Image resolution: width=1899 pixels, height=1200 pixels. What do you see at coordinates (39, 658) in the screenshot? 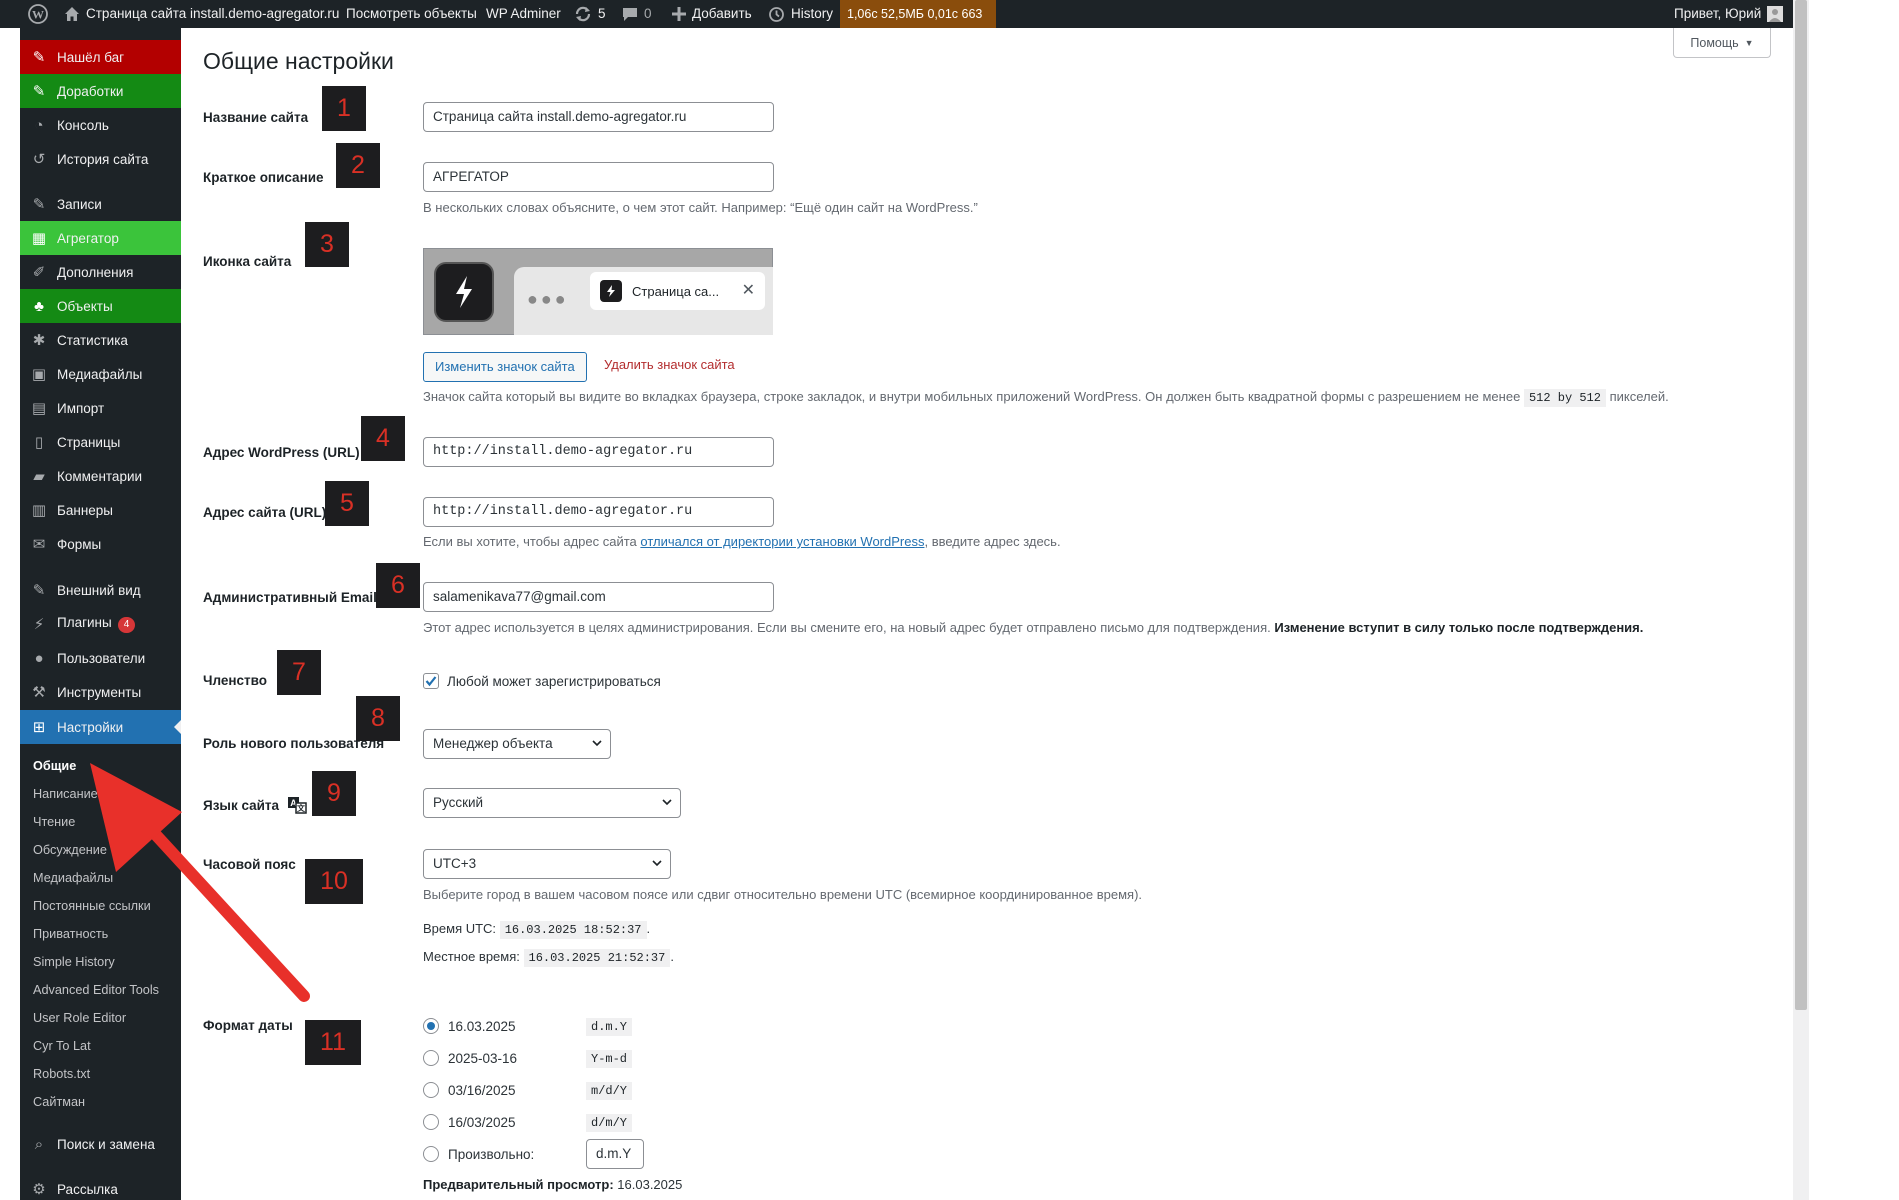
I see `users-icon: ●` at bounding box center [39, 658].